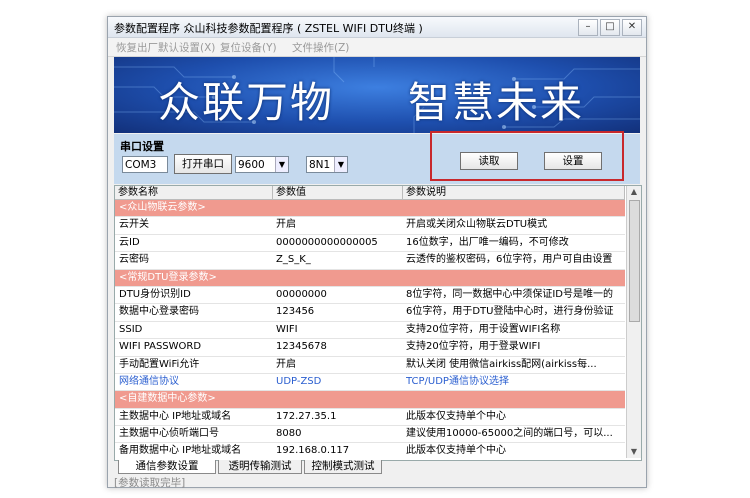 Image resolution: width=750 pixels, height=498 pixels. I want to click on cell-desc: TCP/UDP通信协议选择, so click(457, 381).